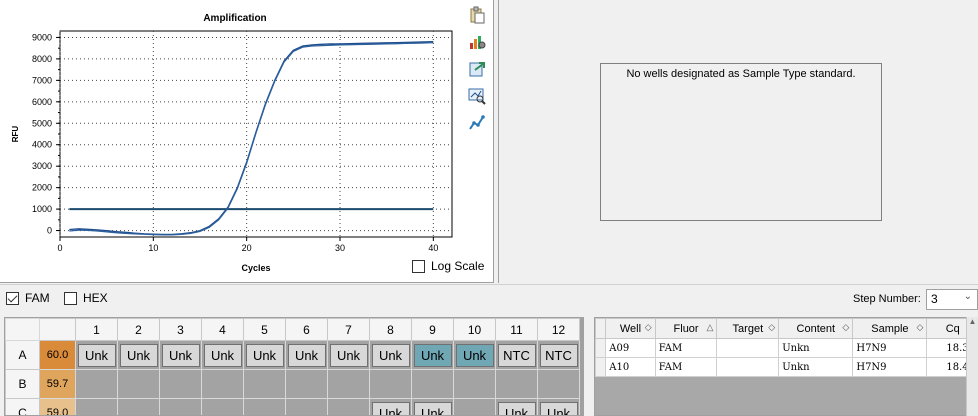 The image size is (978, 416). I want to click on results-row: A09 FAM Unkn H7N9 18.32, so click(786, 348).